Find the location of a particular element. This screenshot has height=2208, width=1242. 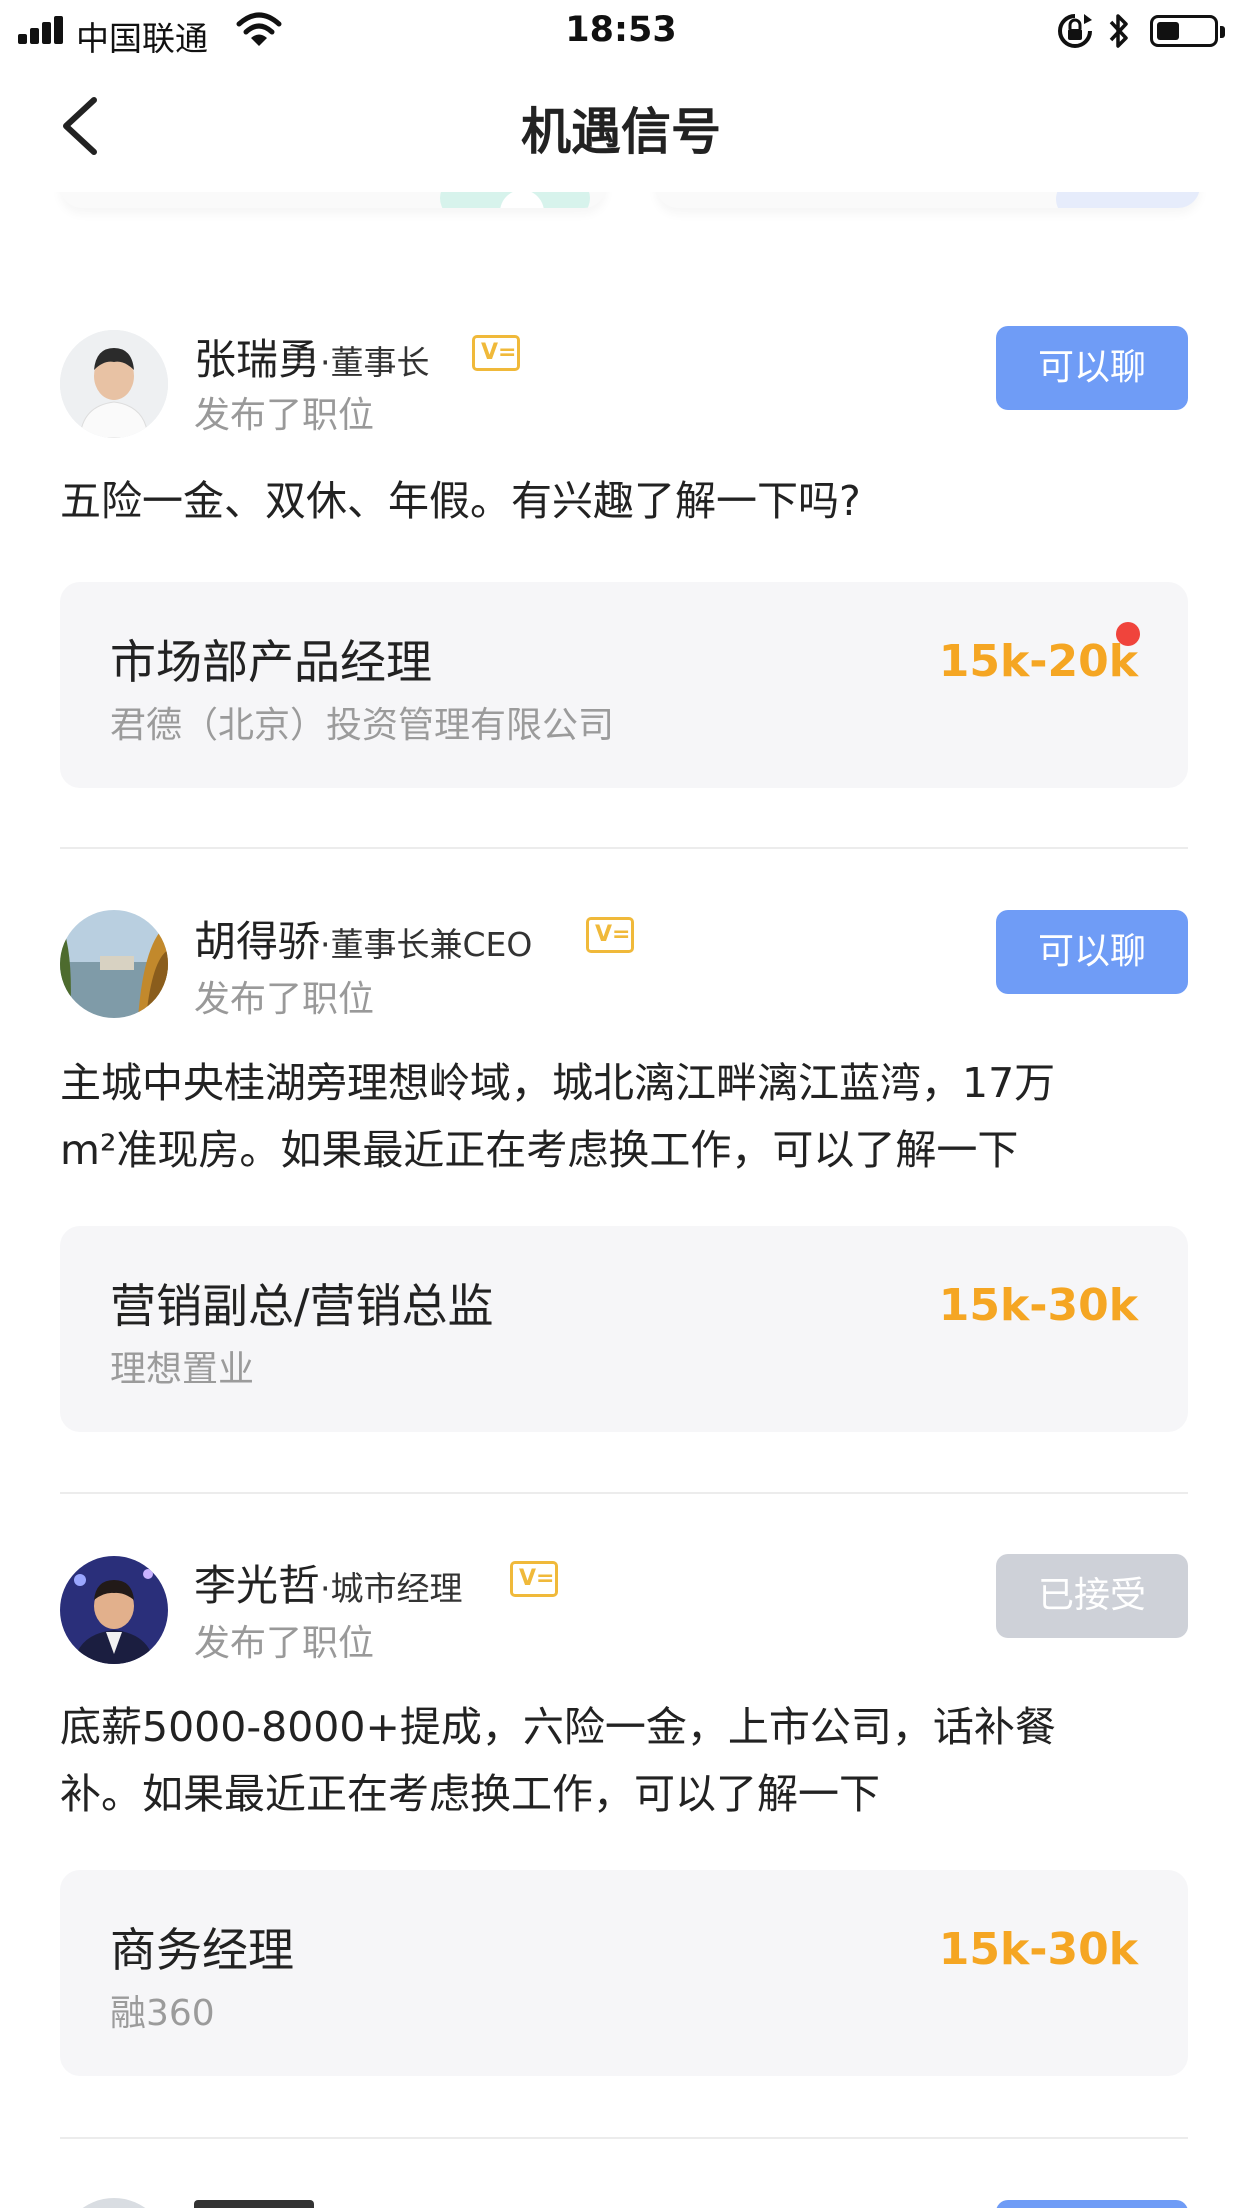

rotation-lock-icon is located at coordinates (1075, 31).